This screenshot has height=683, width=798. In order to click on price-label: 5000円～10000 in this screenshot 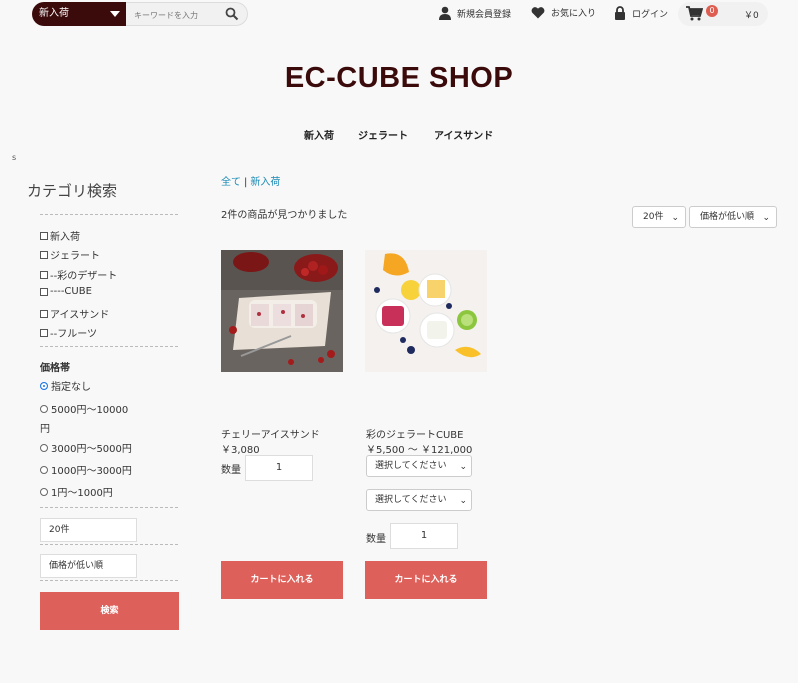, I will do `click(90, 410)`.